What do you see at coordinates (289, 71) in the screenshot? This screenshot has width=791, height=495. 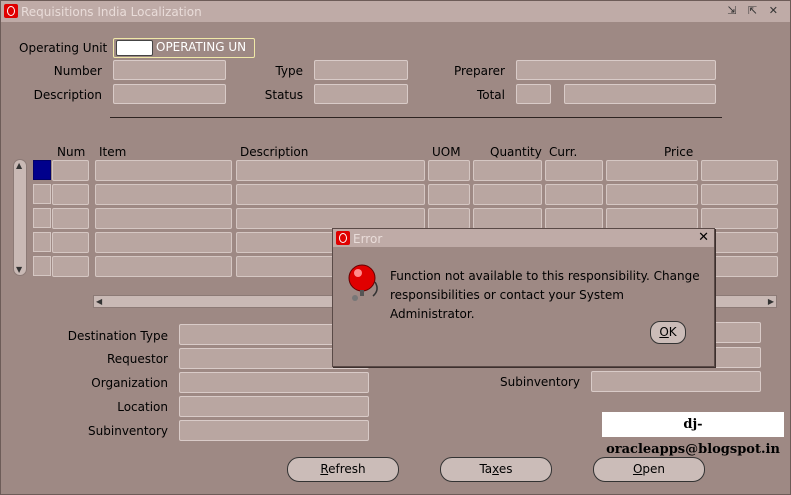 I see `type-label: Type` at bounding box center [289, 71].